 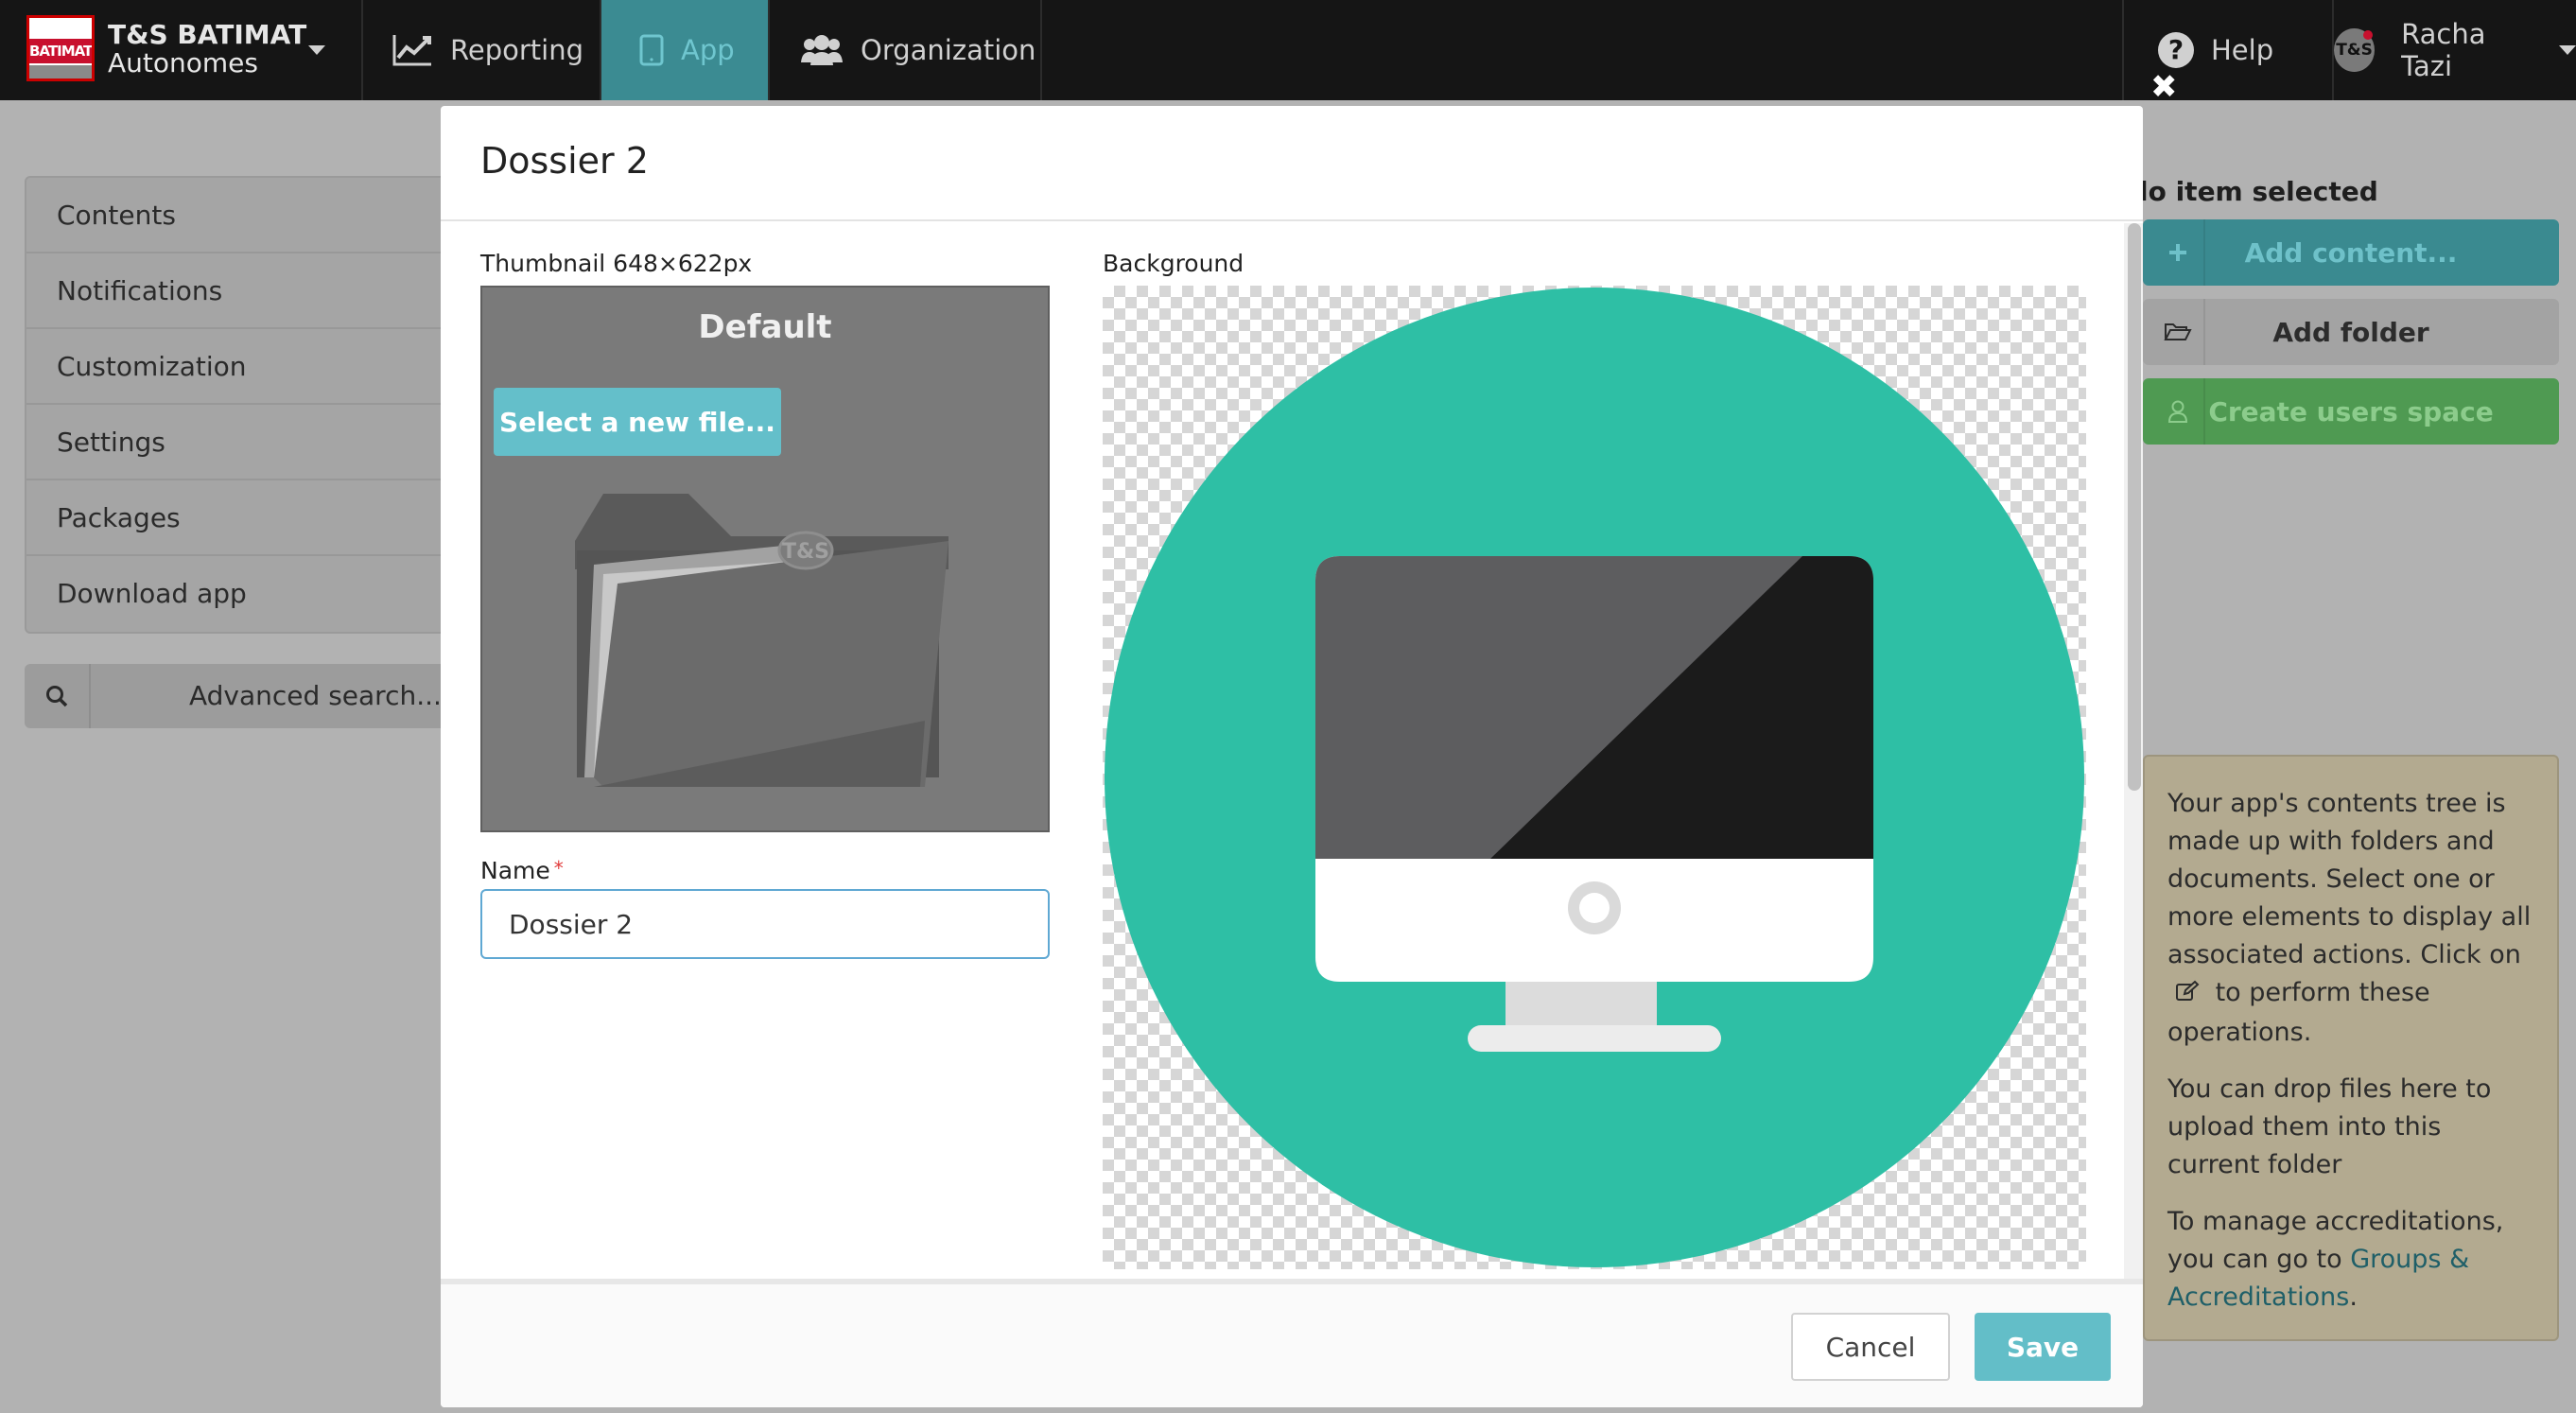 What do you see at coordinates (2242, 50) in the screenshot?
I see `help-label: Help` at bounding box center [2242, 50].